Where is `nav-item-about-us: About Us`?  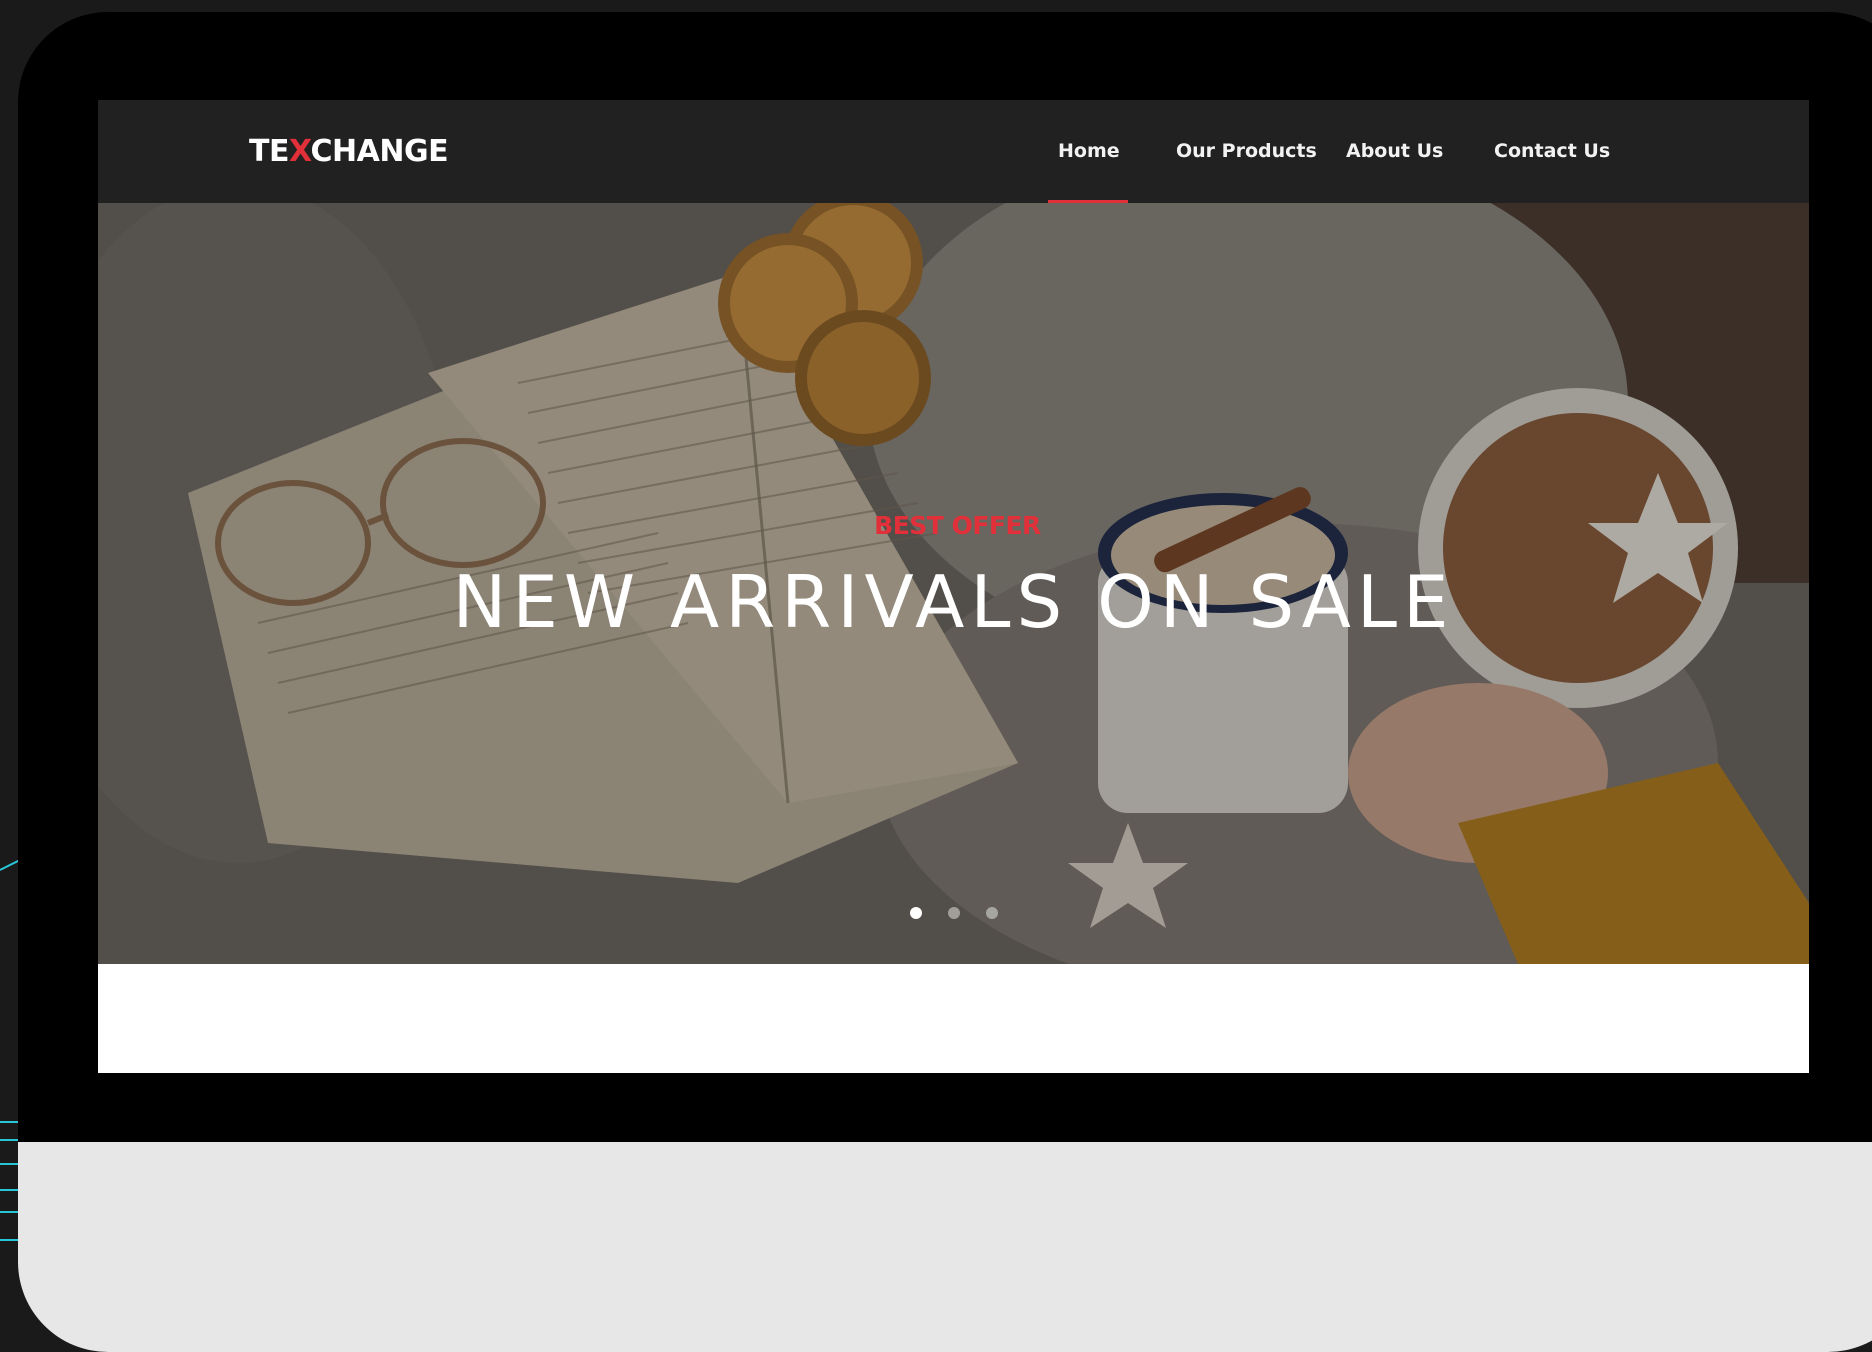
nav-item-about-us: About Us is located at coordinates (1394, 151).